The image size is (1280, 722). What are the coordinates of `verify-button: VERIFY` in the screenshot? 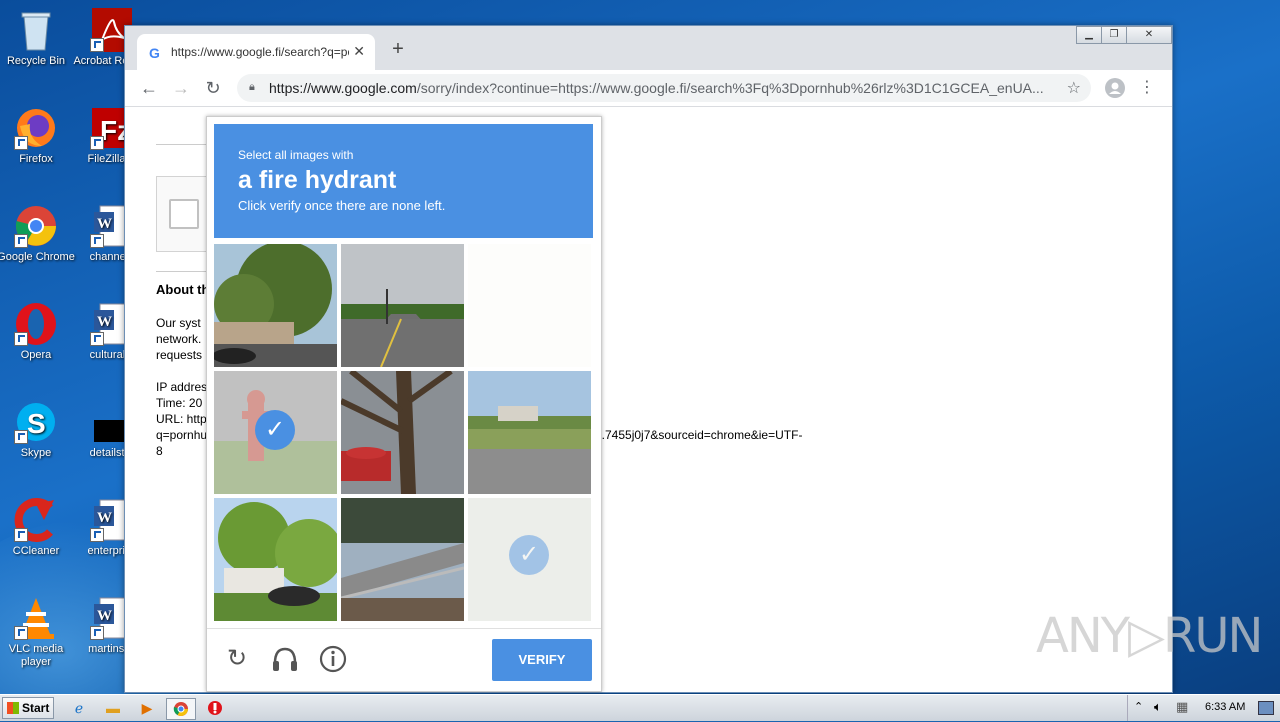 It's located at (542, 660).